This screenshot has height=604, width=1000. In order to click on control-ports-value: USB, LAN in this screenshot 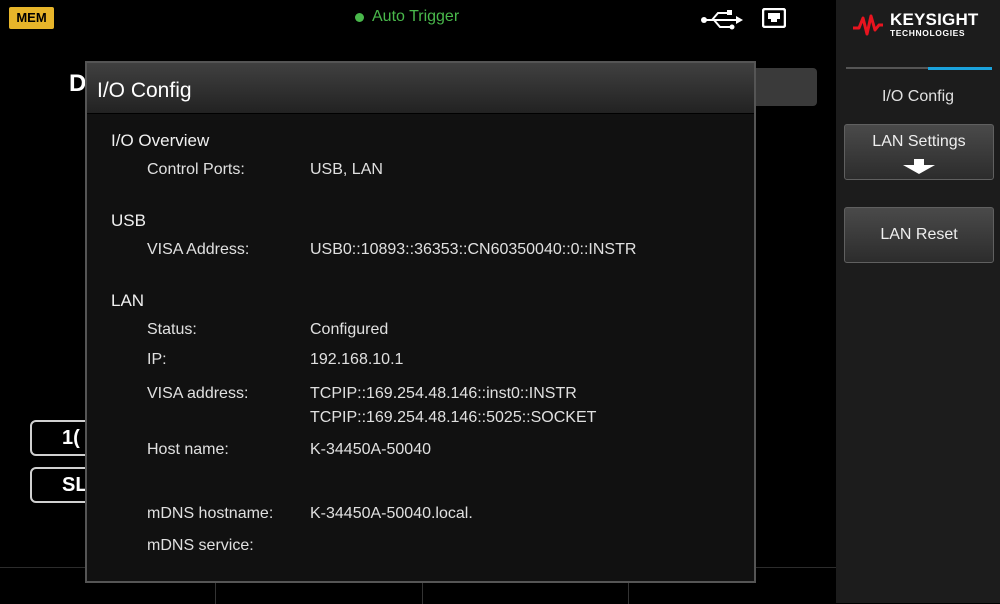, I will do `click(346, 169)`.